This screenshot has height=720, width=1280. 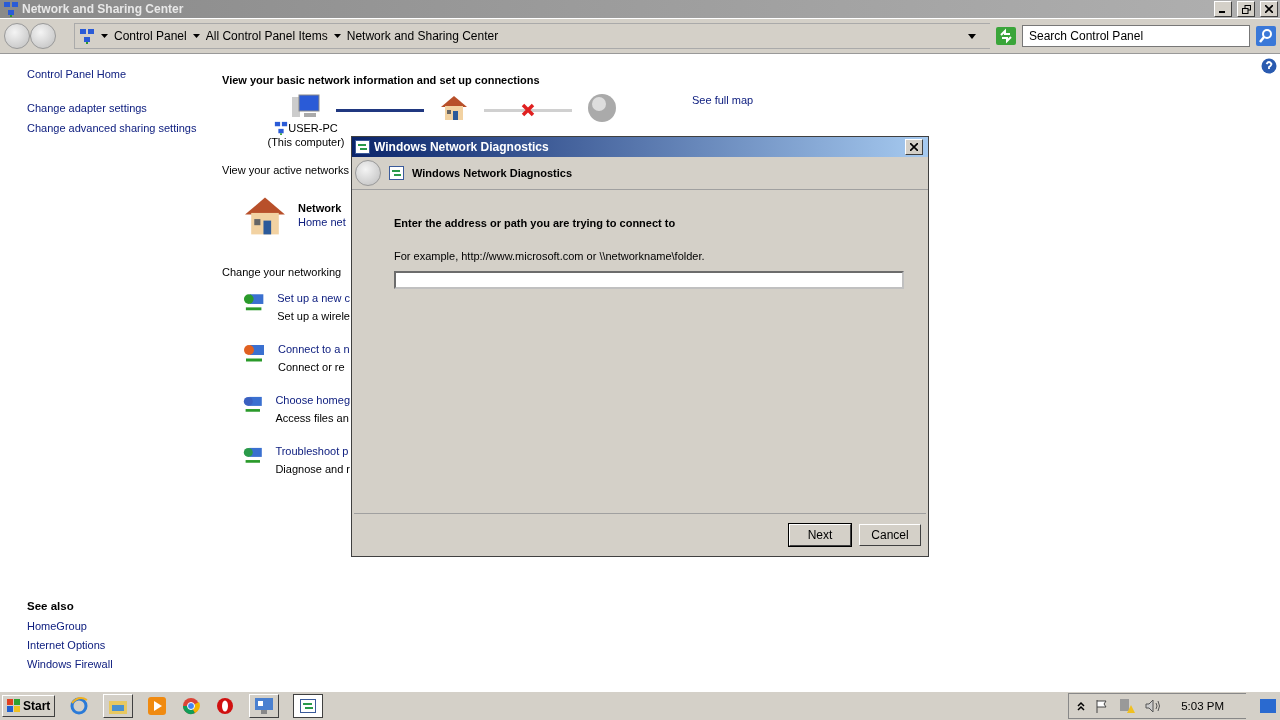 What do you see at coordinates (313, 128) in the screenshot?
I see `computer-name: USER-PC` at bounding box center [313, 128].